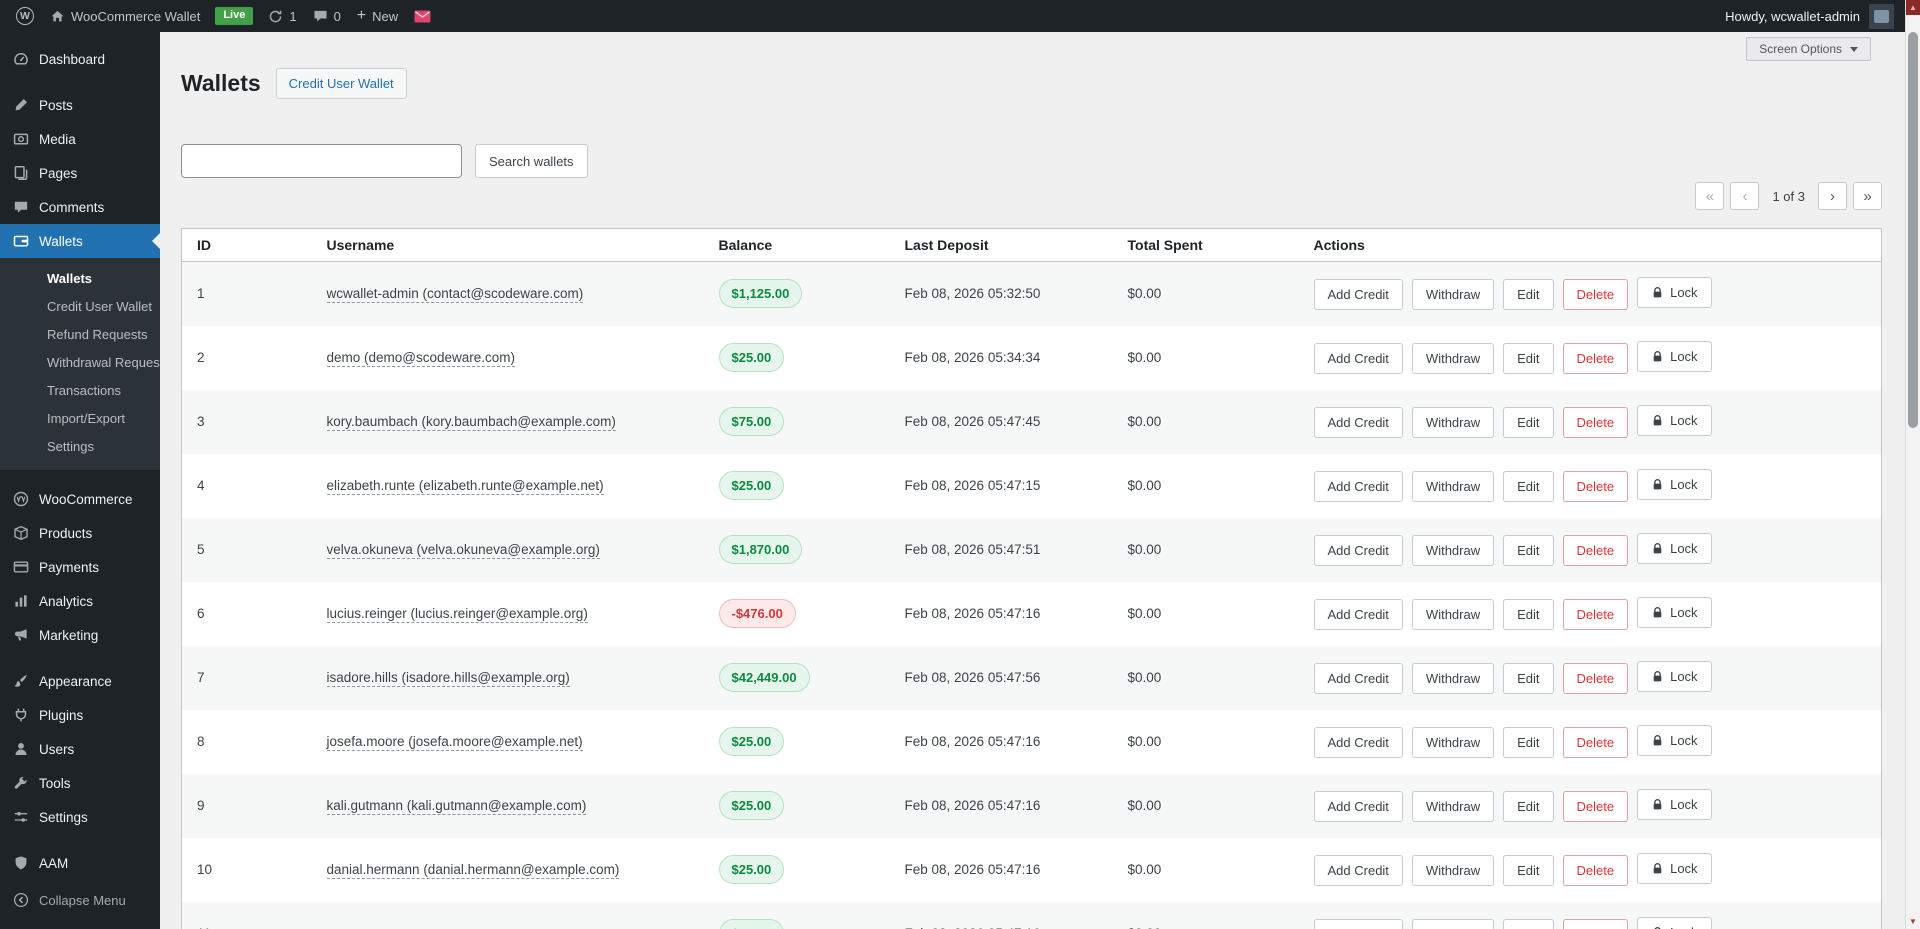 This screenshot has width=1920, height=929. Describe the element at coordinates (1867, 196) in the screenshot. I see `last-page-button: »` at that location.